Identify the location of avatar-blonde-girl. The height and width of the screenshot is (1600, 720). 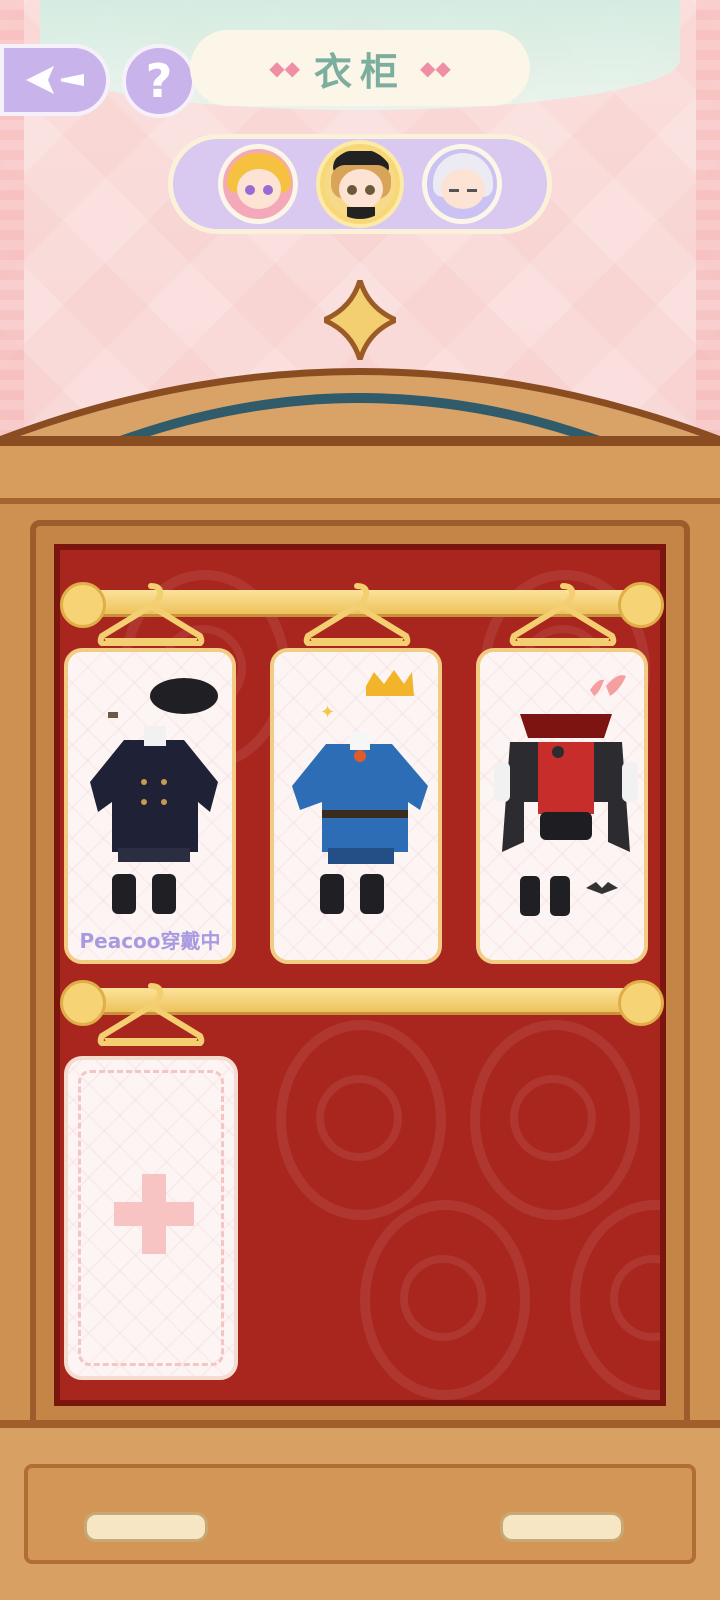
(258, 184).